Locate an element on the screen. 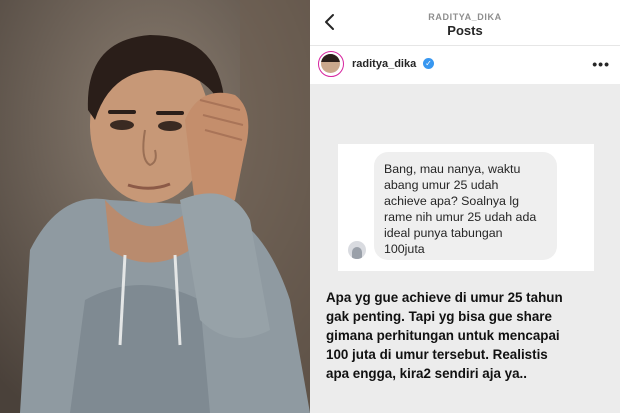 This screenshot has height=413, width=620. header-username: RADITYA_DIKA is located at coordinates (465, 17).